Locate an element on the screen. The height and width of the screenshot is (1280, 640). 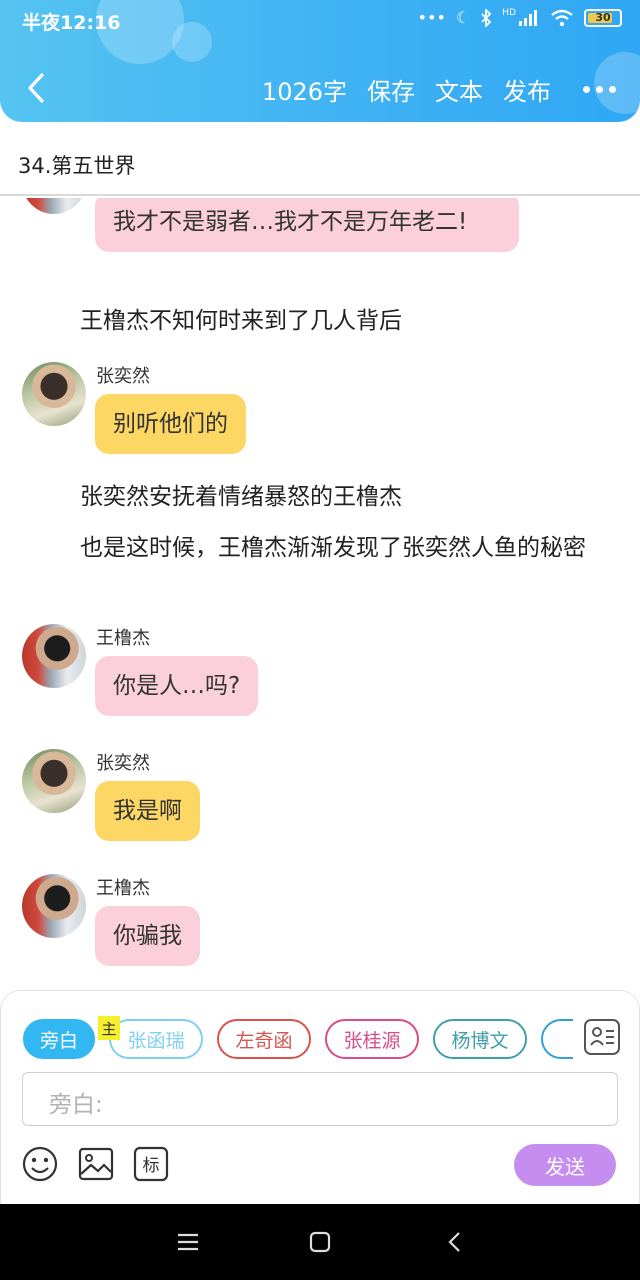
menu-icon is located at coordinates (188, 1242).